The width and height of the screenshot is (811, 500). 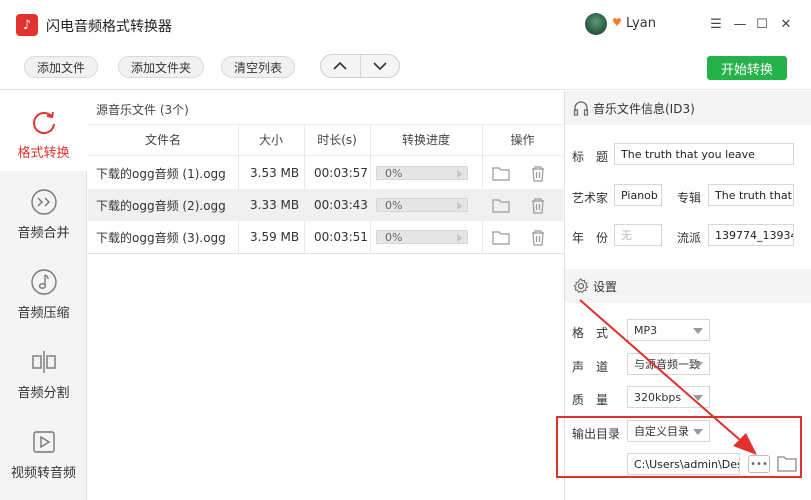 What do you see at coordinates (668, 377) in the screenshot?
I see `annotation-arrow` at bounding box center [668, 377].